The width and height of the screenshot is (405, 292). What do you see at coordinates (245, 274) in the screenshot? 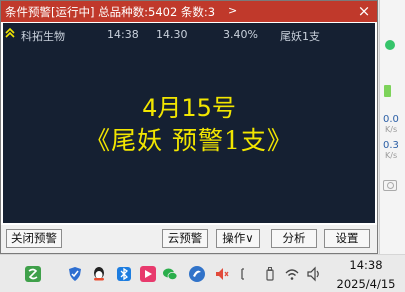
I see `bracket-icon` at bounding box center [245, 274].